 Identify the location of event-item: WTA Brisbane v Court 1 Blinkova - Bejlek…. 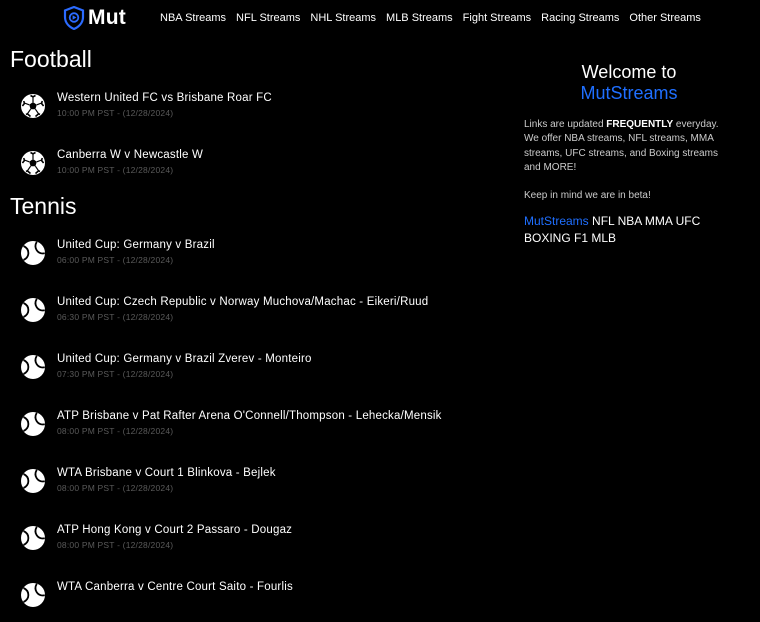
(260, 487).